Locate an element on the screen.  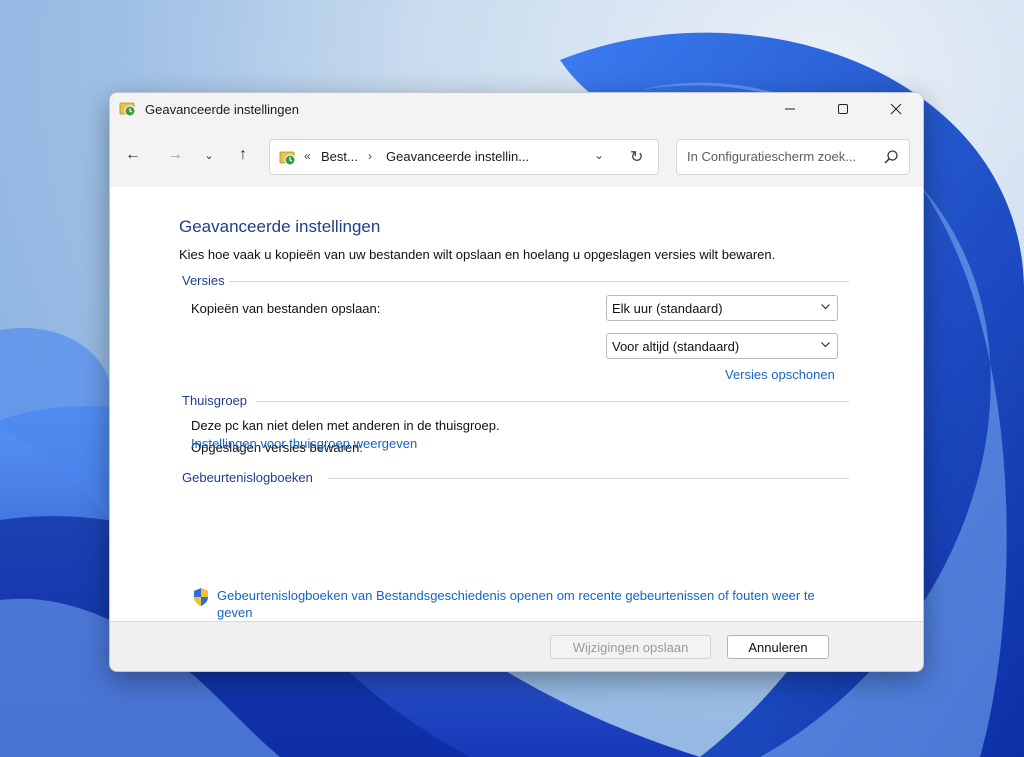
arrow-right-icon: → is located at coordinates (175, 154).